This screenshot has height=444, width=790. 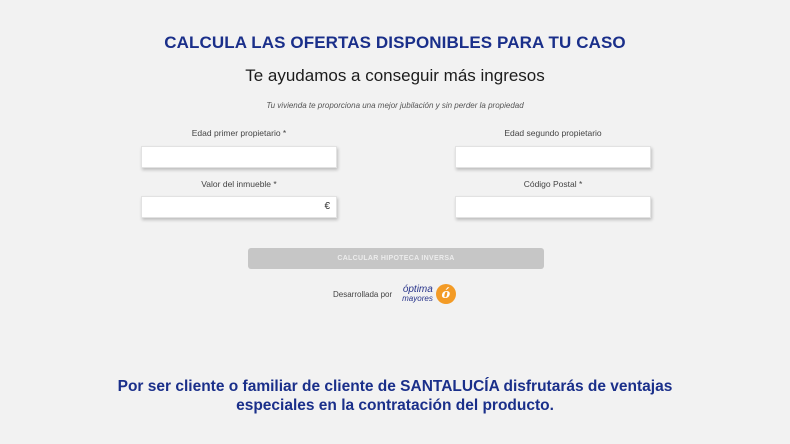 What do you see at coordinates (327, 206) in the screenshot?
I see `euro-suffix: €` at bounding box center [327, 206].